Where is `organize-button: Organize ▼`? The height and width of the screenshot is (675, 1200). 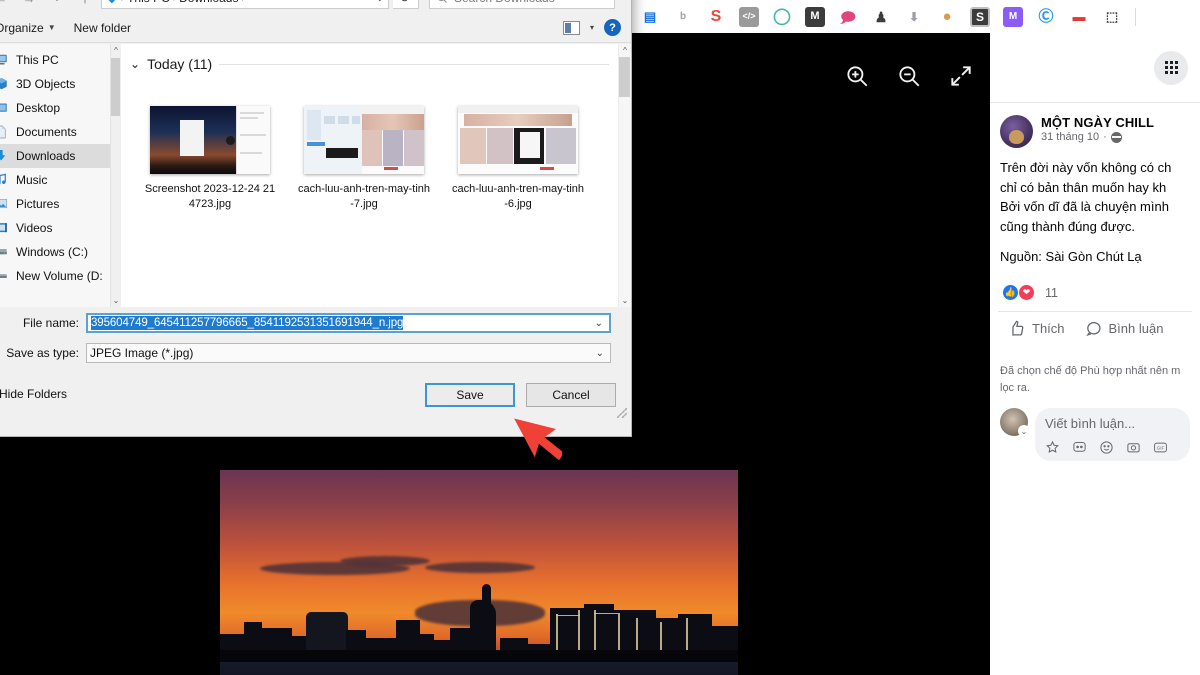
organize-button: Organize ▼ is located at coordinates (28, 28).